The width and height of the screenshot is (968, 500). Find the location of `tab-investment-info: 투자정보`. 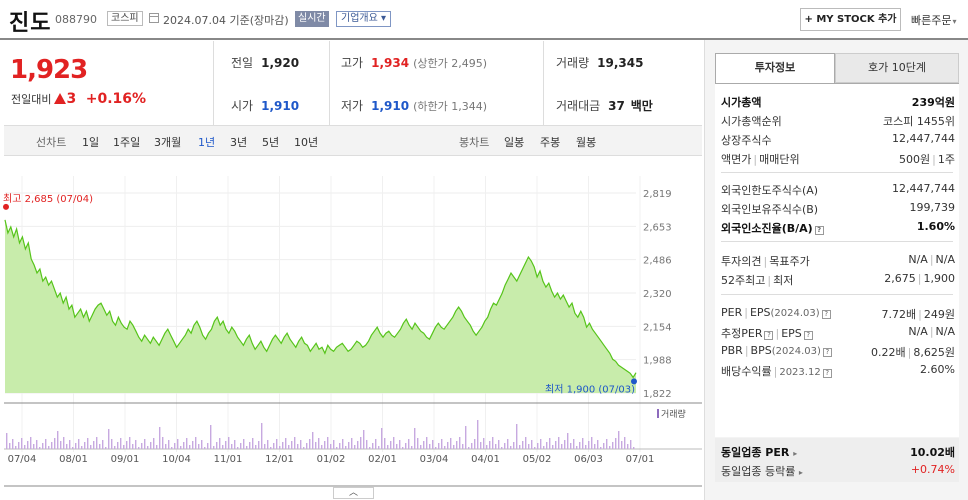

tab-investment-info: 투자정보 is located at coordinates (775, 68).